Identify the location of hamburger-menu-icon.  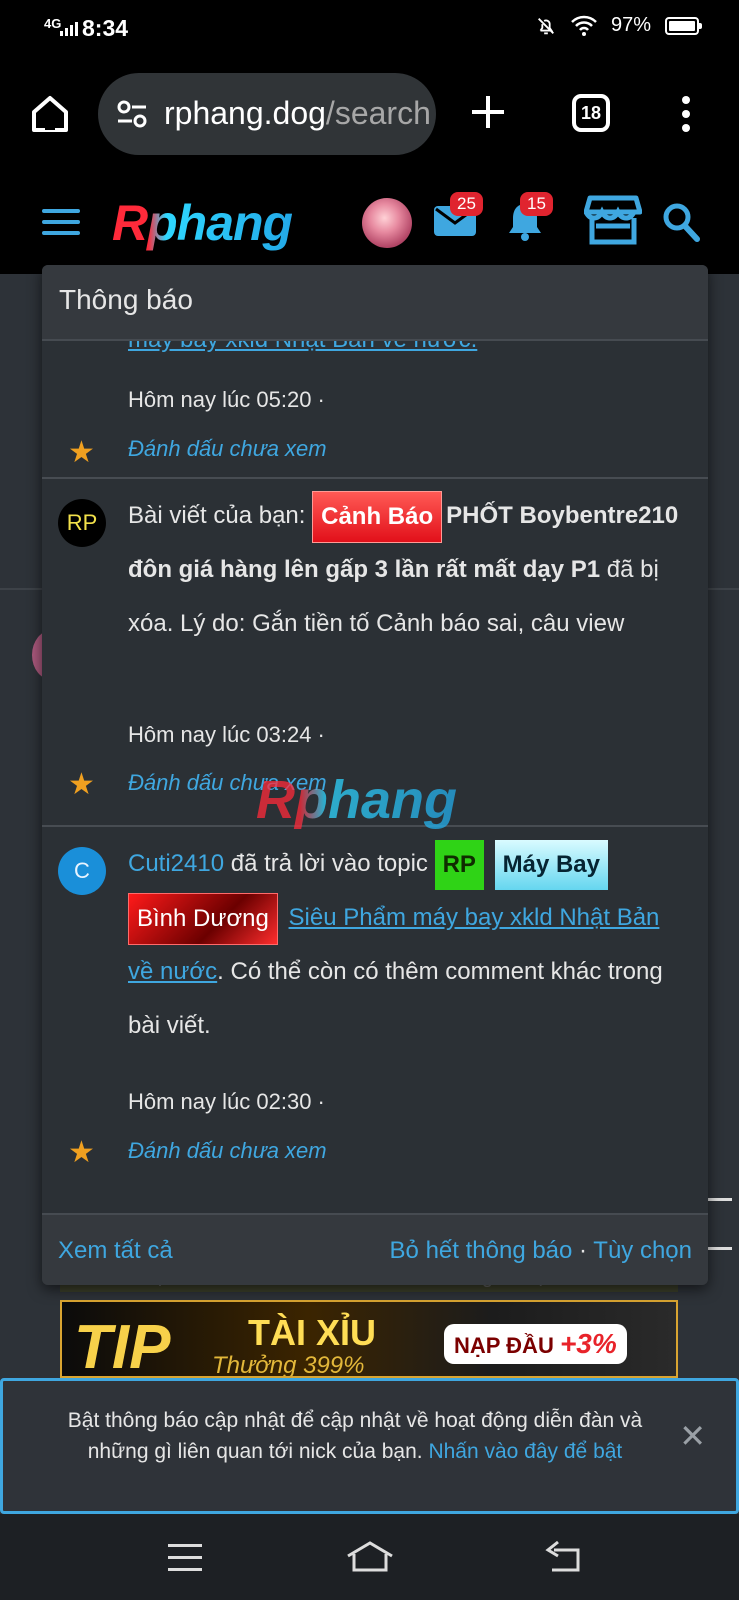
(61, 224).